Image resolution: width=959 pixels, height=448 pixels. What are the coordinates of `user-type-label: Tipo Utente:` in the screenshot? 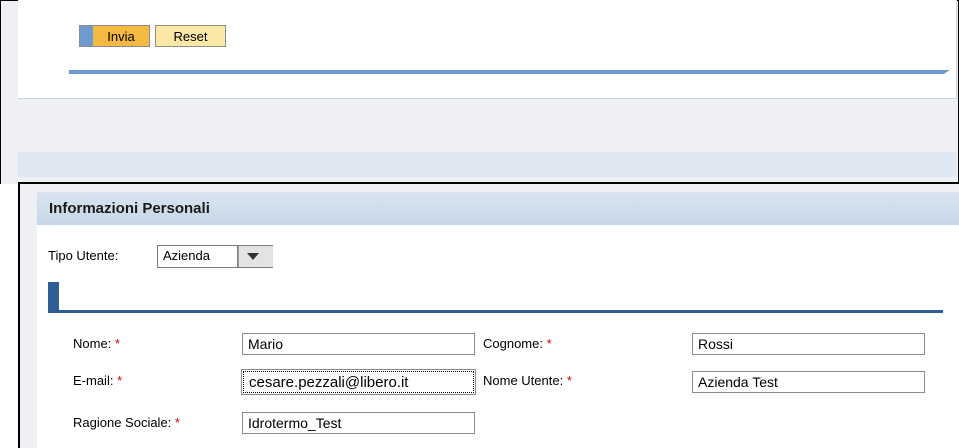 It's located at (83, 255).